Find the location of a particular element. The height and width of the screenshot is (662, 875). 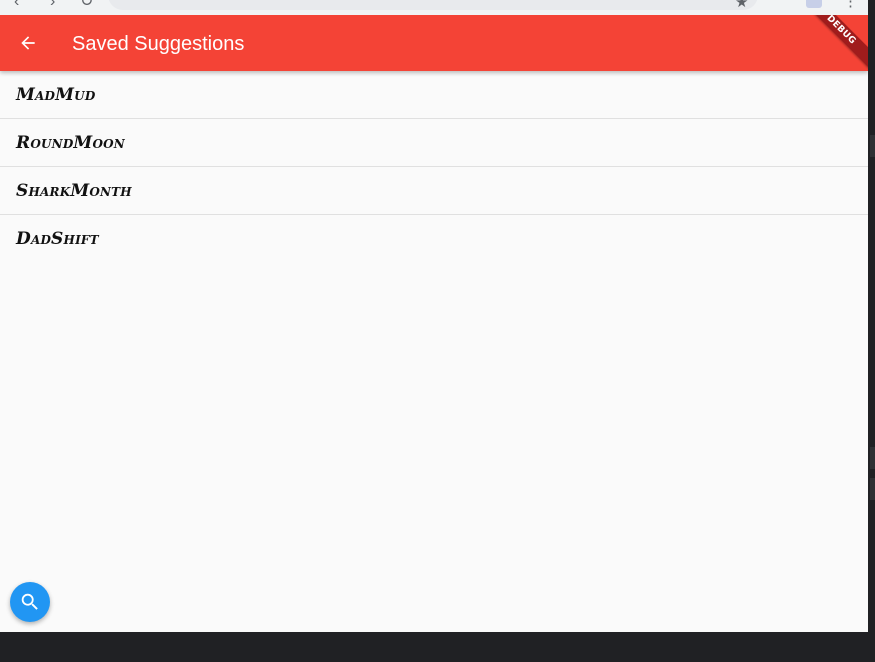

back-button is located at coordinates (28, 43).